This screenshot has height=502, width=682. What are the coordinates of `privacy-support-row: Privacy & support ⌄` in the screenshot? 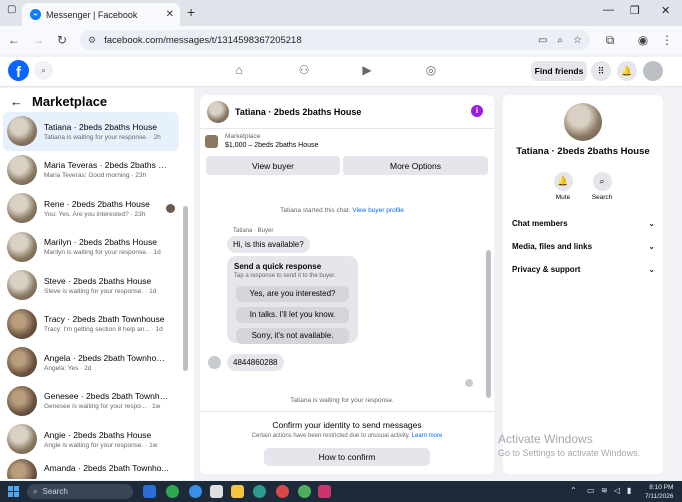 It's located at (583, 269).